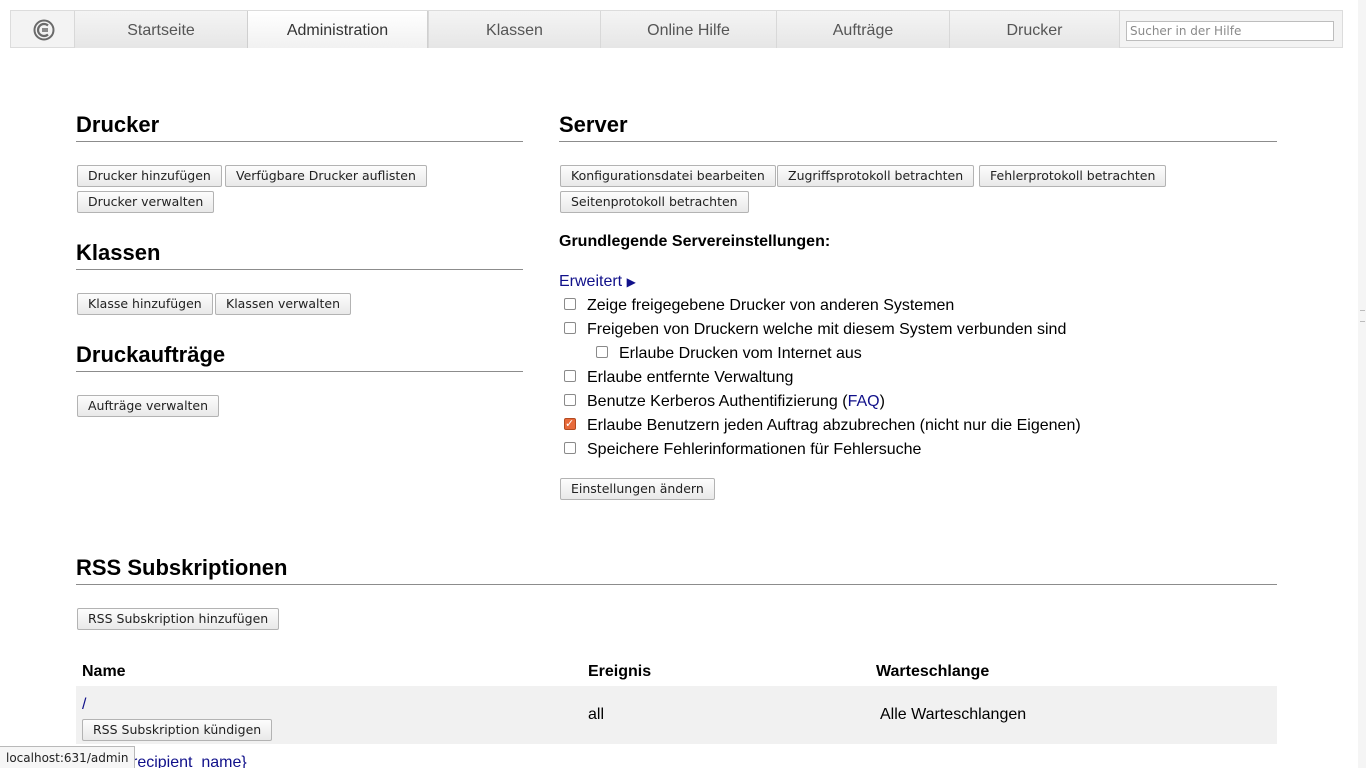 Image resolution: width=1366 pixels, height=768 pixels. Describe the element at coordinates (145, 304) in the screenshot. I see `add-class-button: Klasse hinzufügen` at that location.